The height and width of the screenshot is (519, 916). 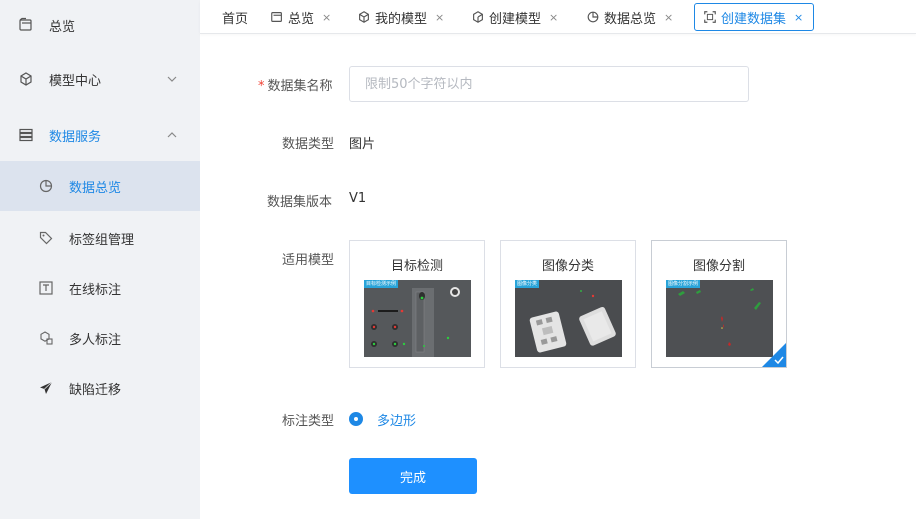 I want to click on multi-box-icon, so click(x=46, y=338).